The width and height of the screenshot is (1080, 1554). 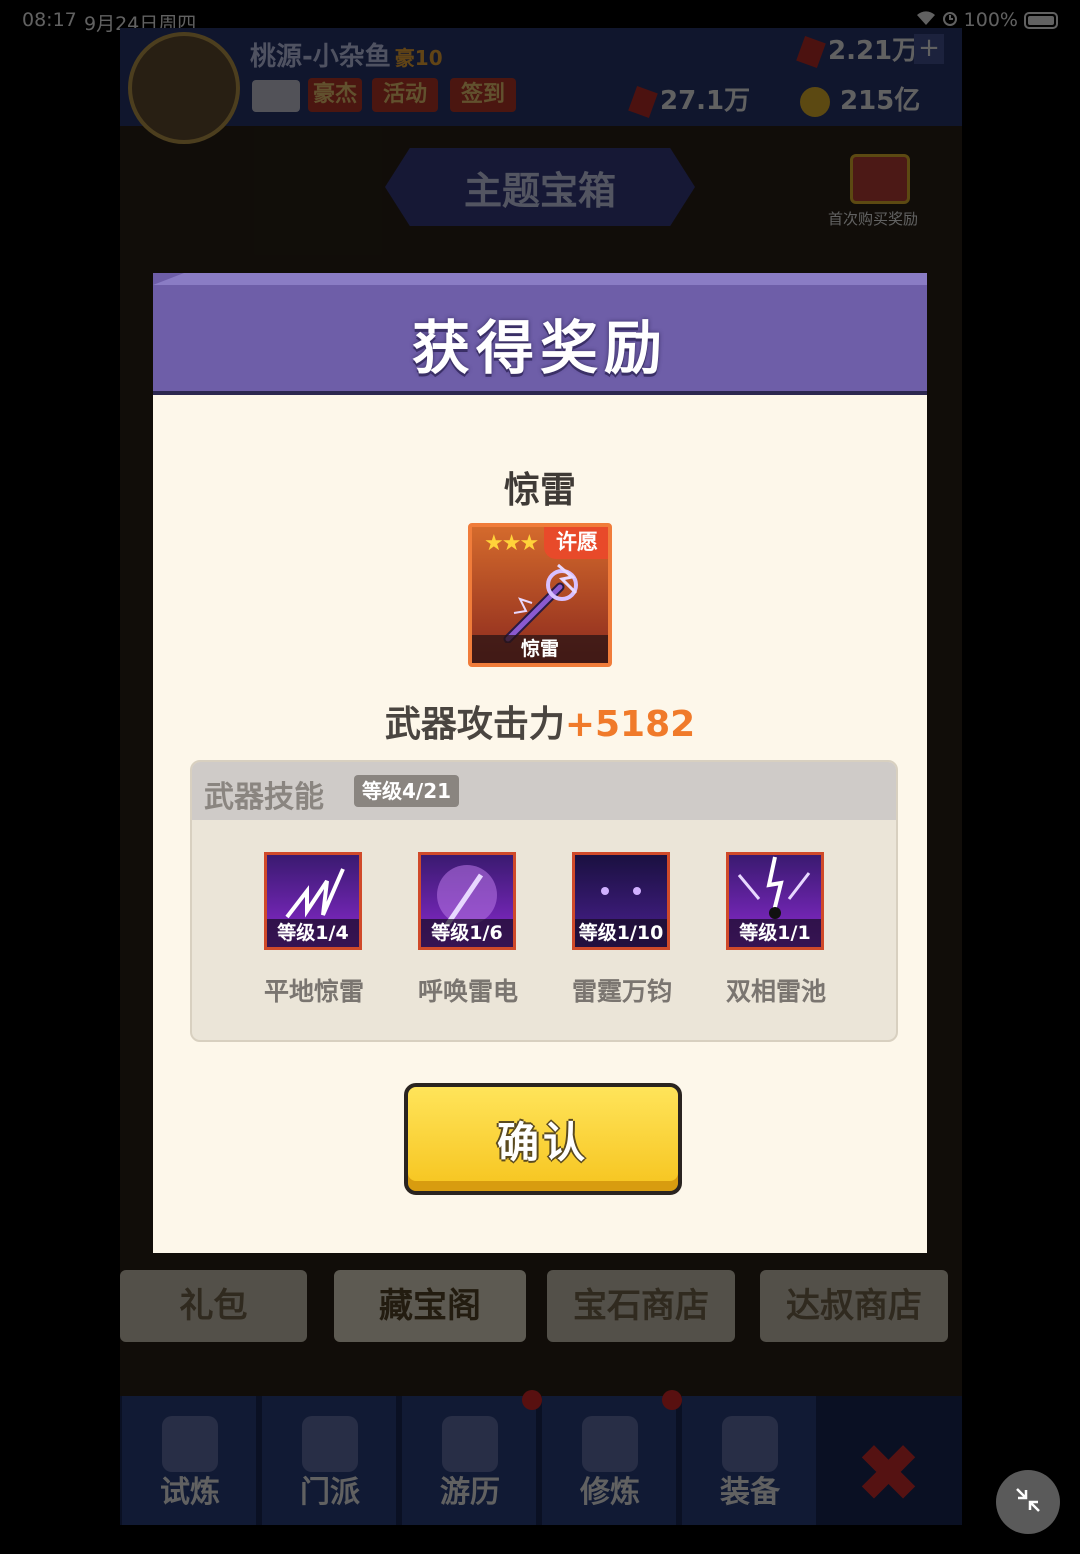 What do you see at coordinates (576, 543) in the screenshot?
I see `wish-badge: 许愿` at bounding box center [576, 543].